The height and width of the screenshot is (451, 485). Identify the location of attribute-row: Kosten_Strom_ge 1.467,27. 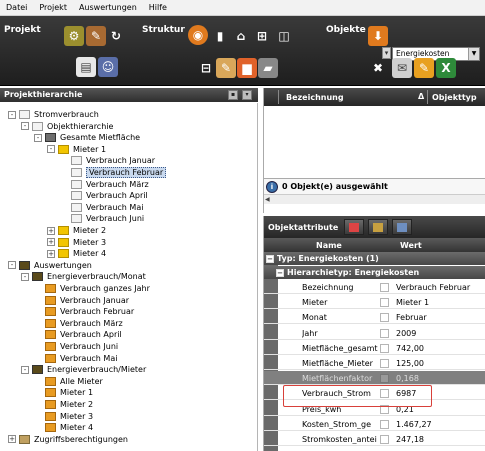
(374, 424).